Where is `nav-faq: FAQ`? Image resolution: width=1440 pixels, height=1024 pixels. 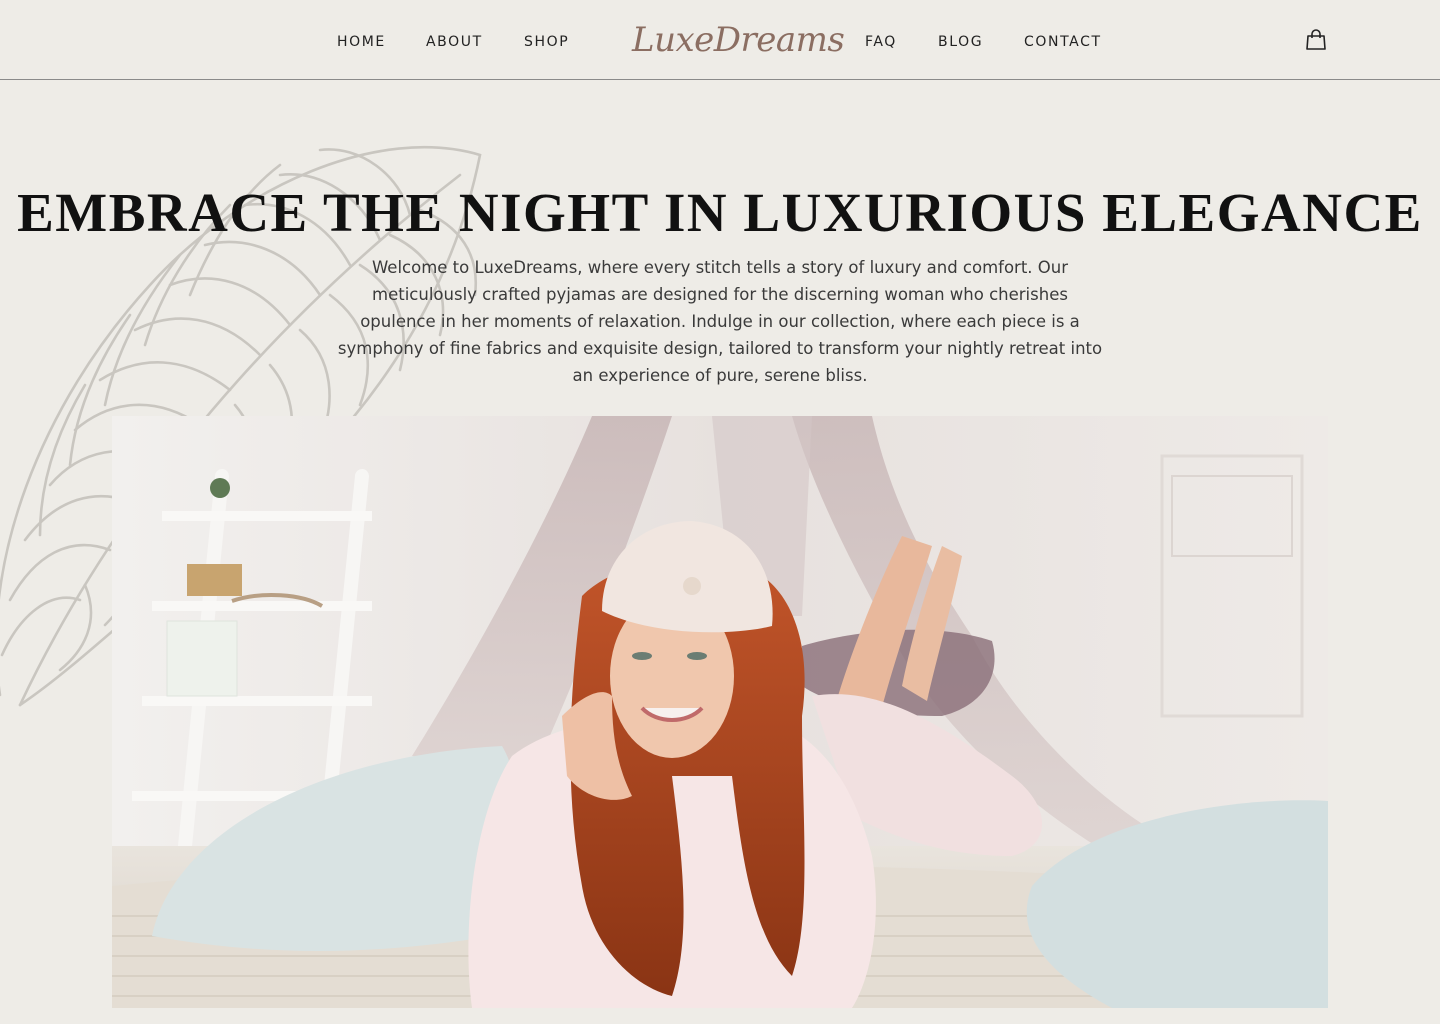
nav-faq: FAQ is located at coordinates (881, 42).